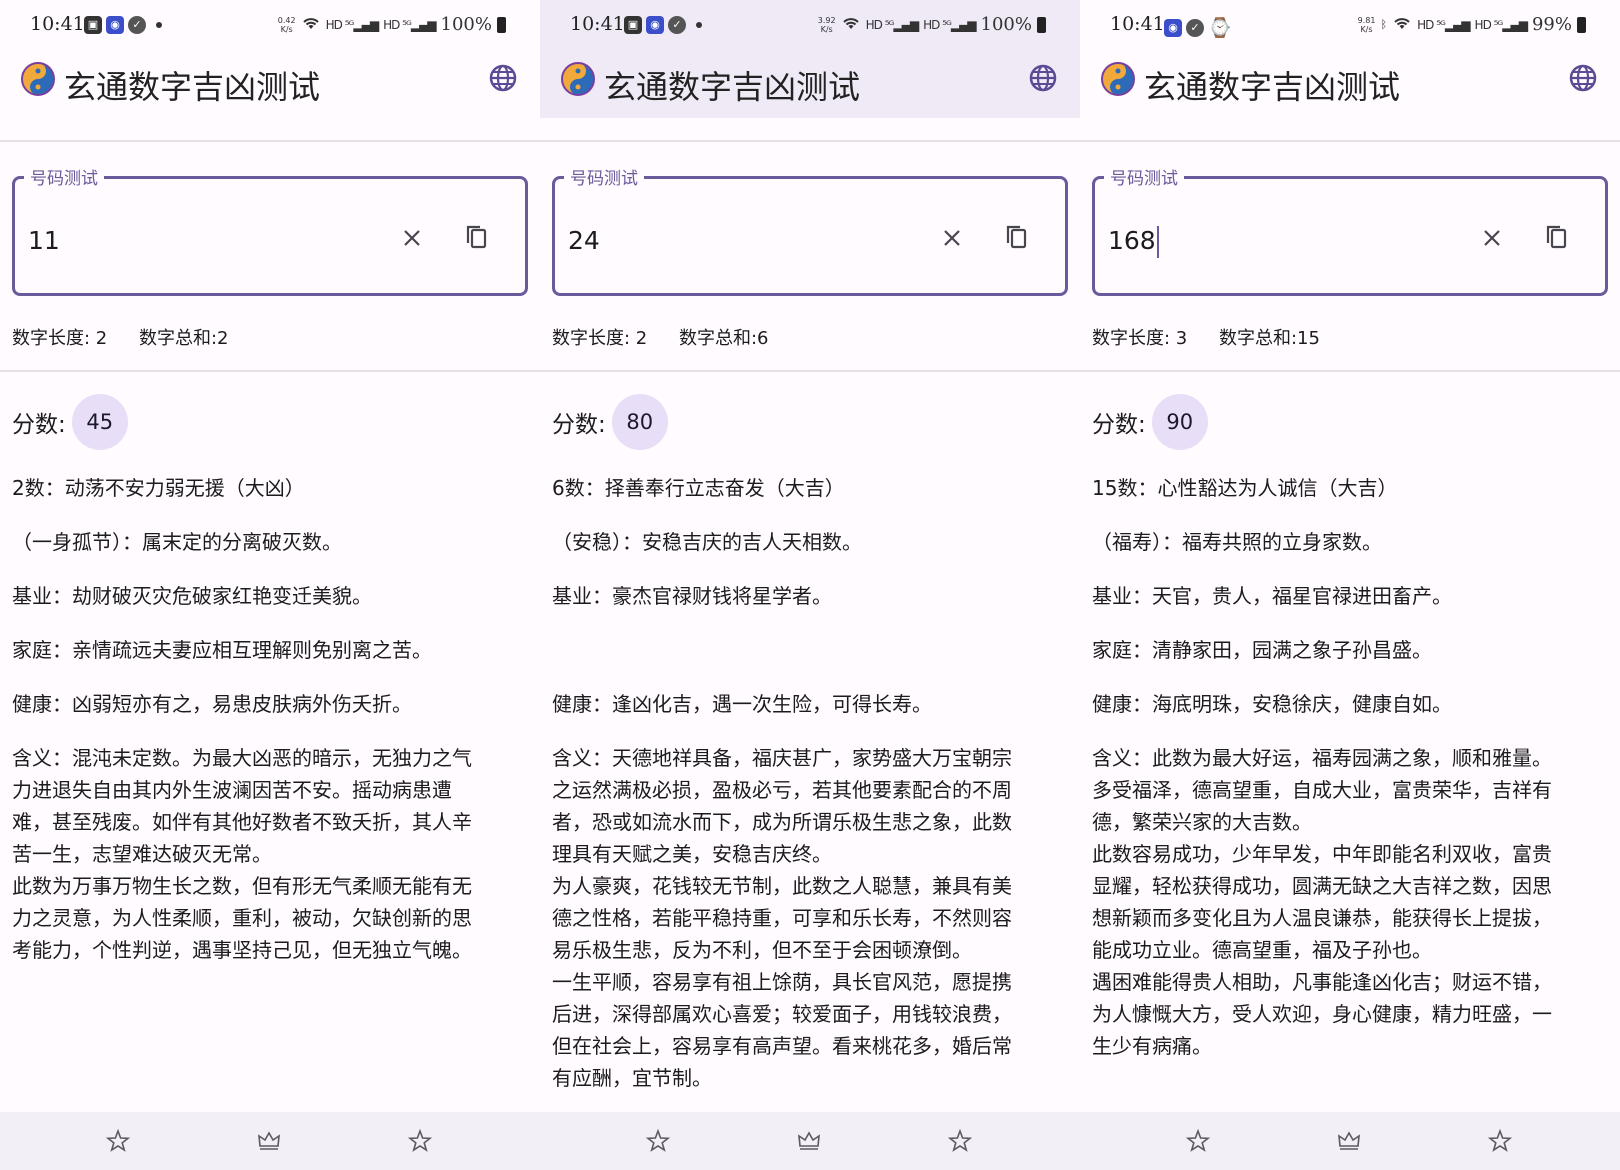 The width and height of the screenshot is (1620, 1170). I want to click on battery-percent: 100%, so click(1006, 24).